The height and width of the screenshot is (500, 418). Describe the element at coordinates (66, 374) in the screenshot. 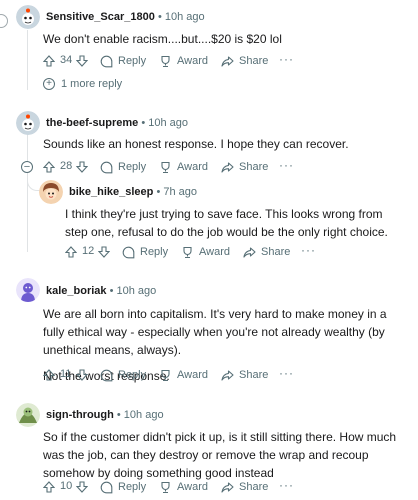

I see `vote-count: 11` at that location.